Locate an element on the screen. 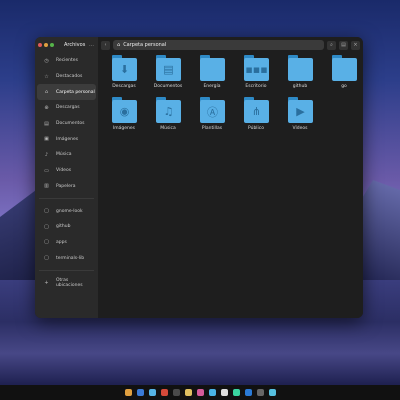  folder-emblem-icon: ◉ is located at coordinates (124, 111).